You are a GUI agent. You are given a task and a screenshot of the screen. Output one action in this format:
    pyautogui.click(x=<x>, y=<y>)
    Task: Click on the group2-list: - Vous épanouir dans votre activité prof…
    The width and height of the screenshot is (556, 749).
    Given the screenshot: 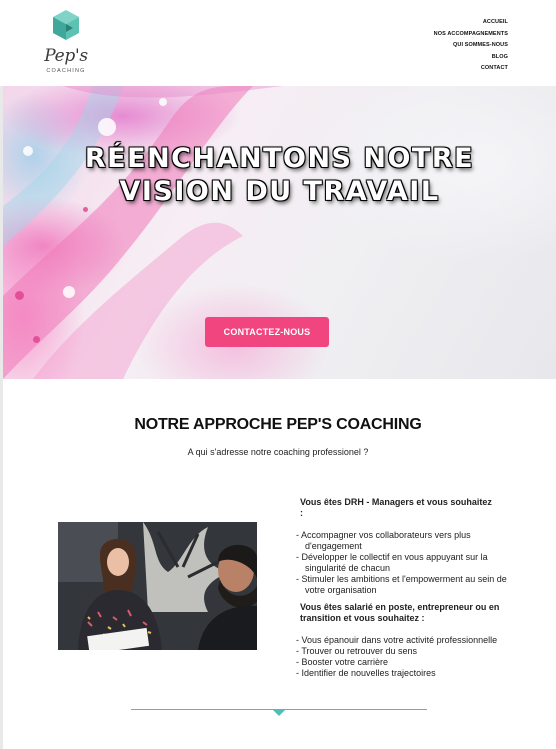 What is the action you would take?
    pyautogui.click(x=402, y=657)
    